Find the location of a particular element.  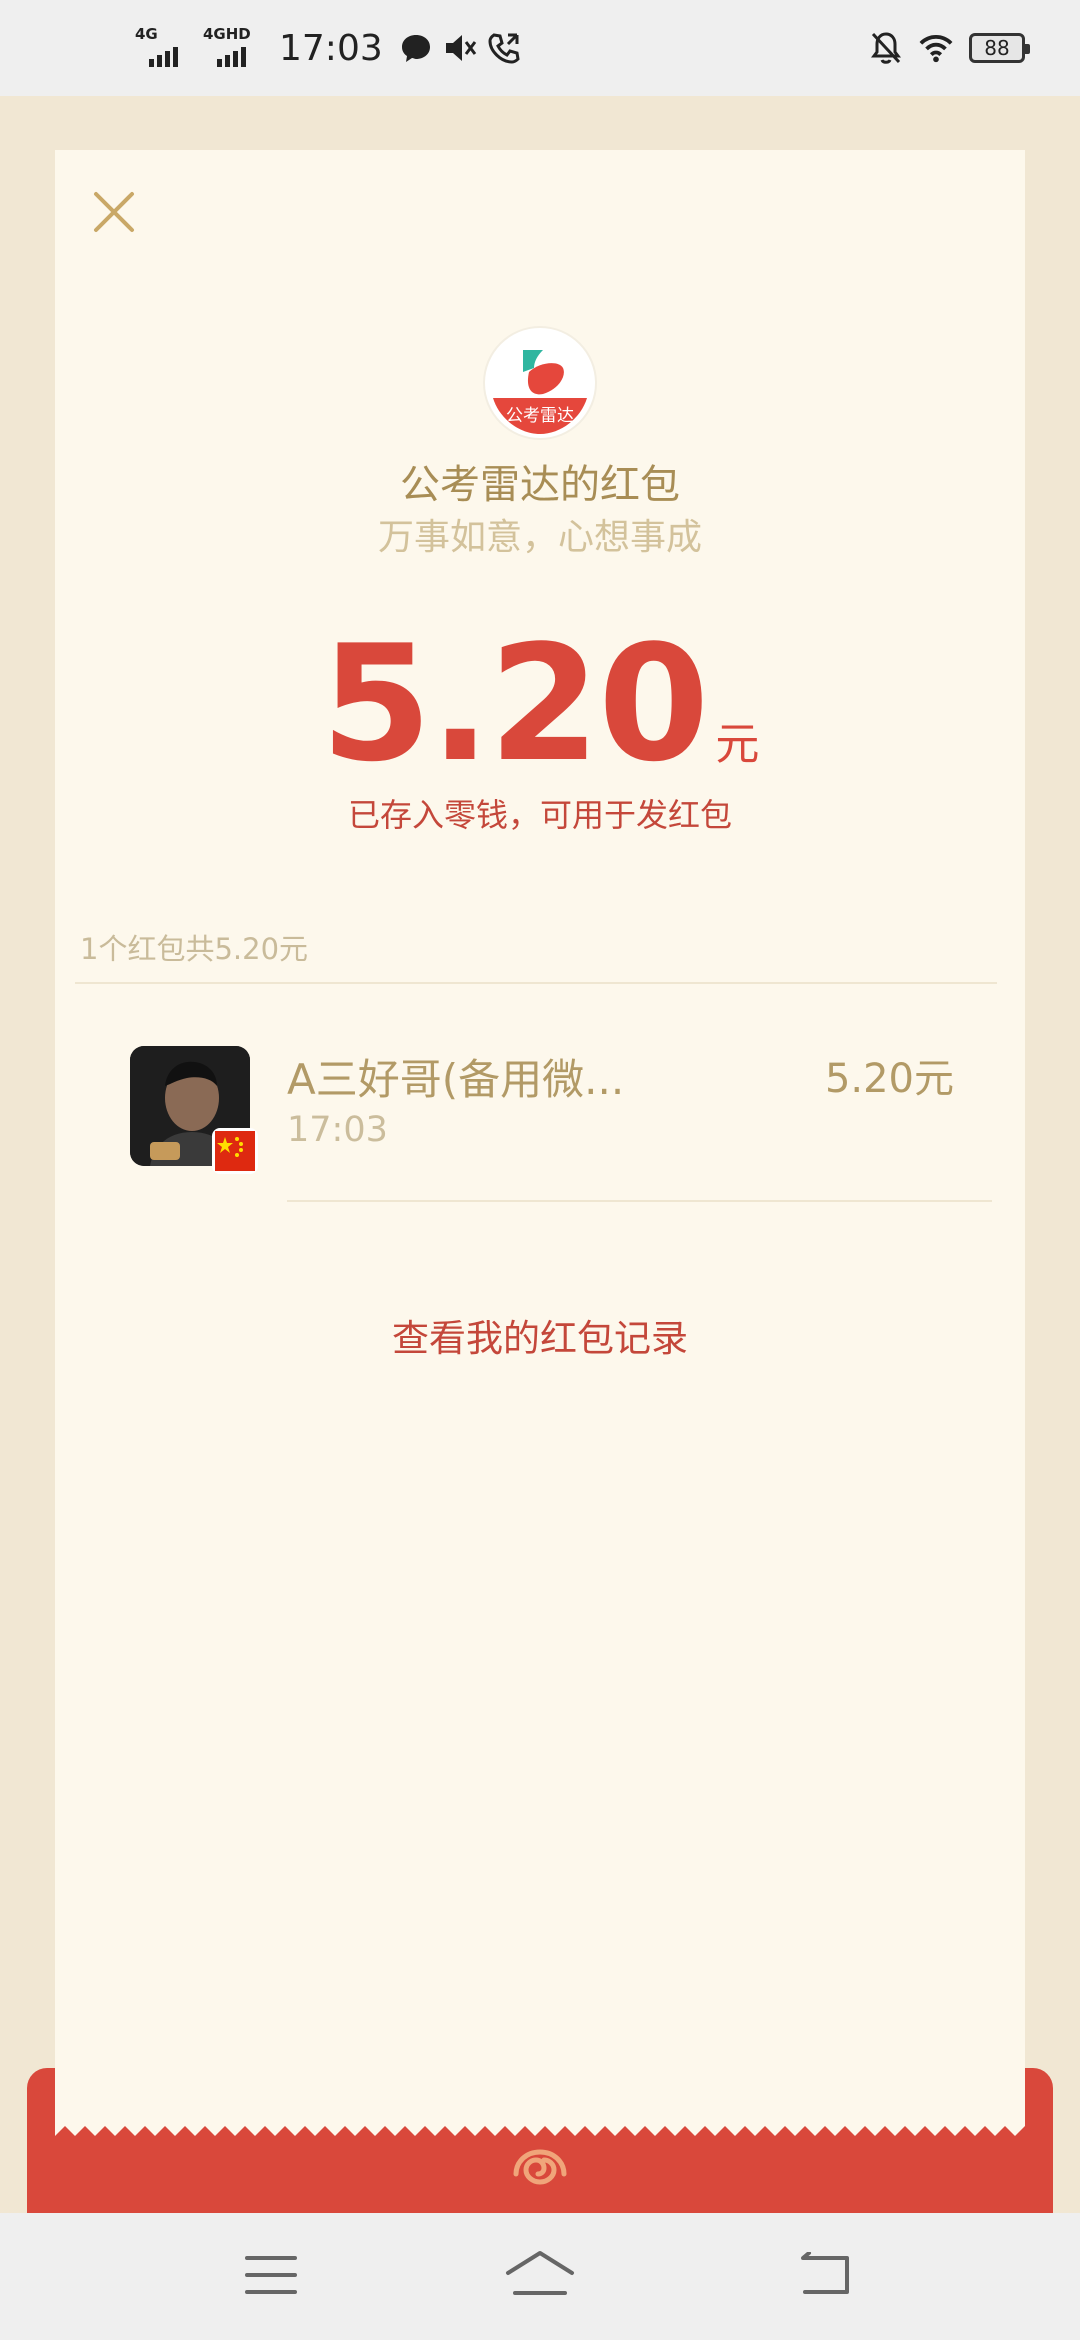

sender-title: 公考雷达的红包 is located at coordinates (540, 485).